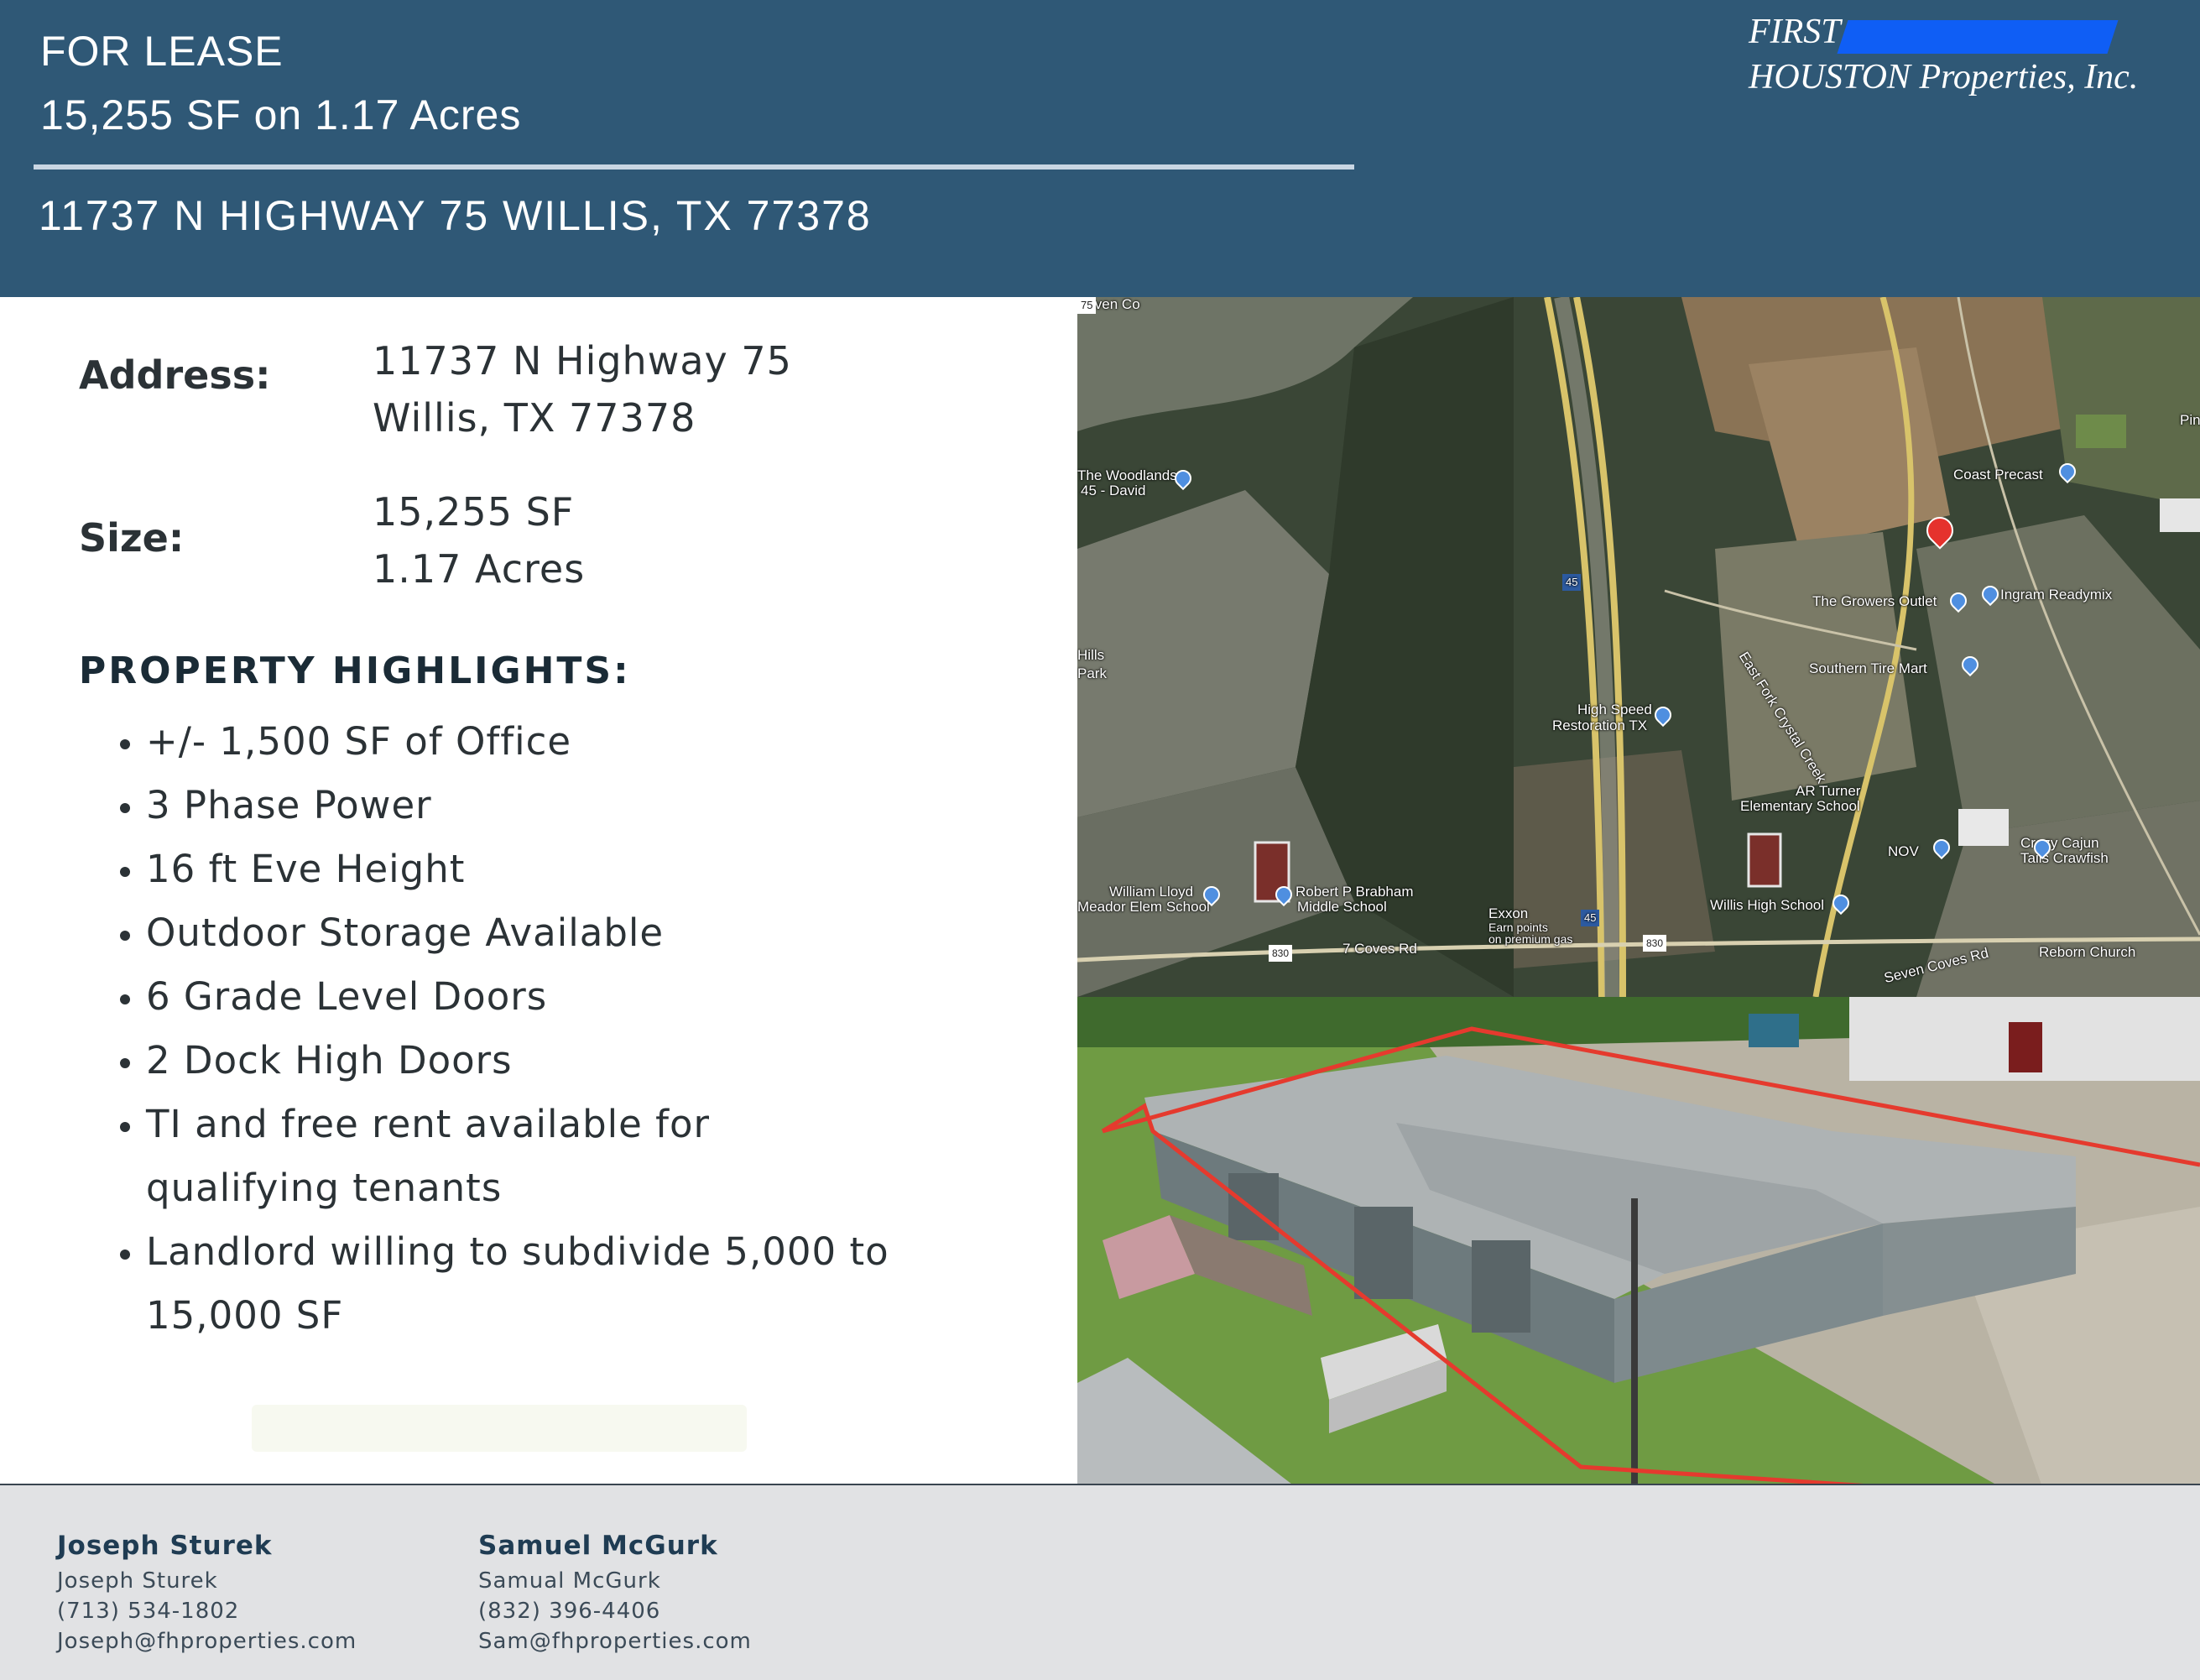 This screenshot has width=2200, height=1680. What do you see at coordinates (582, 389) in the screenshot?
I see `address-value: 11737 N Highway 75 Willis, TX 77378` at bounding box center [582, 389].